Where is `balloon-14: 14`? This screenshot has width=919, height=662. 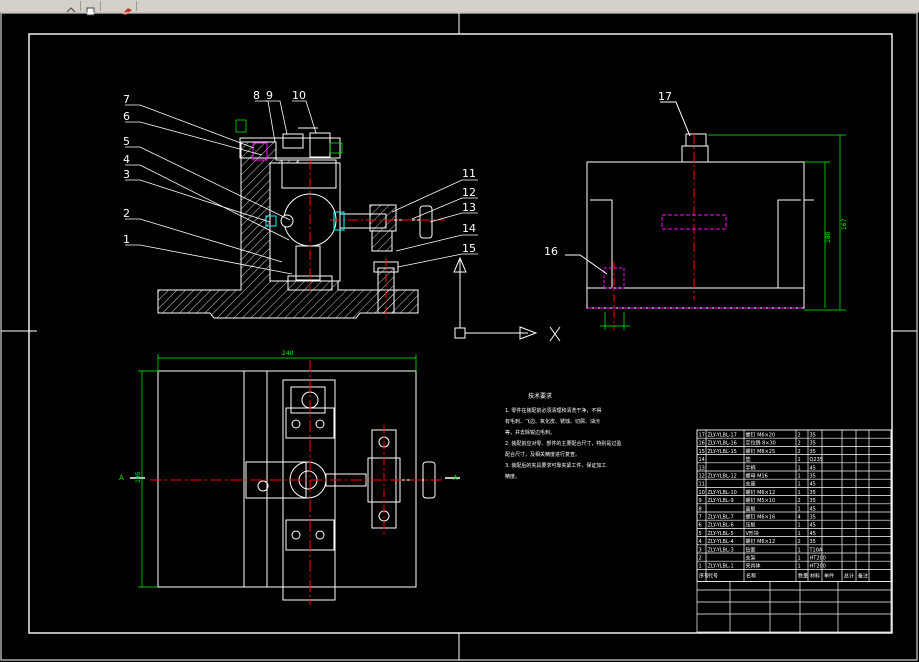
balloon-14: 14 is located at coordinates (469, 228).